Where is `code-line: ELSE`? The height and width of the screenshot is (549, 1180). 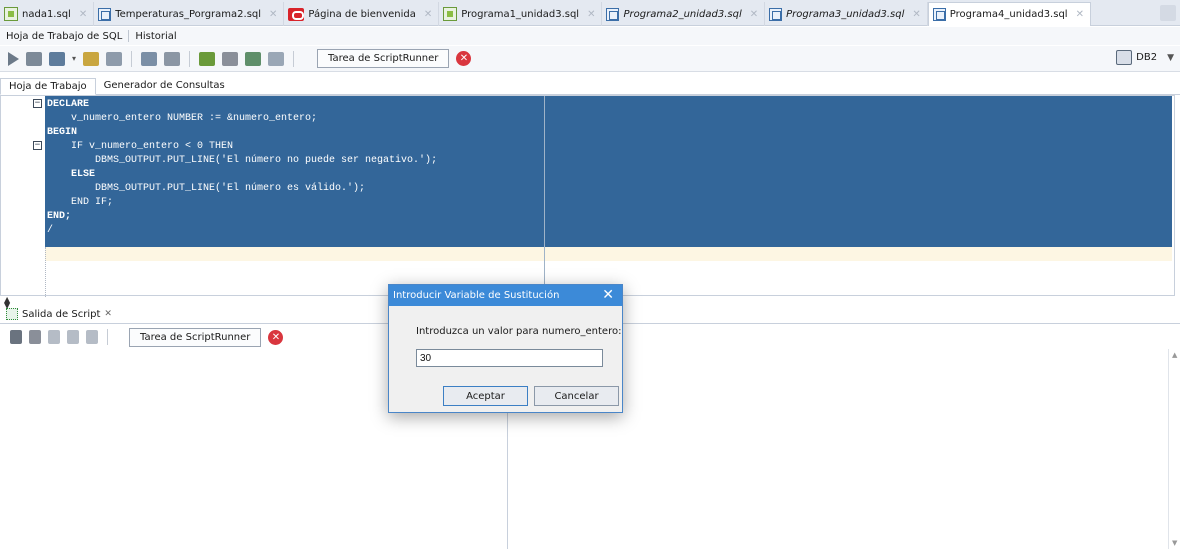
code-line: ELSE is located at coordinates (71, 174).